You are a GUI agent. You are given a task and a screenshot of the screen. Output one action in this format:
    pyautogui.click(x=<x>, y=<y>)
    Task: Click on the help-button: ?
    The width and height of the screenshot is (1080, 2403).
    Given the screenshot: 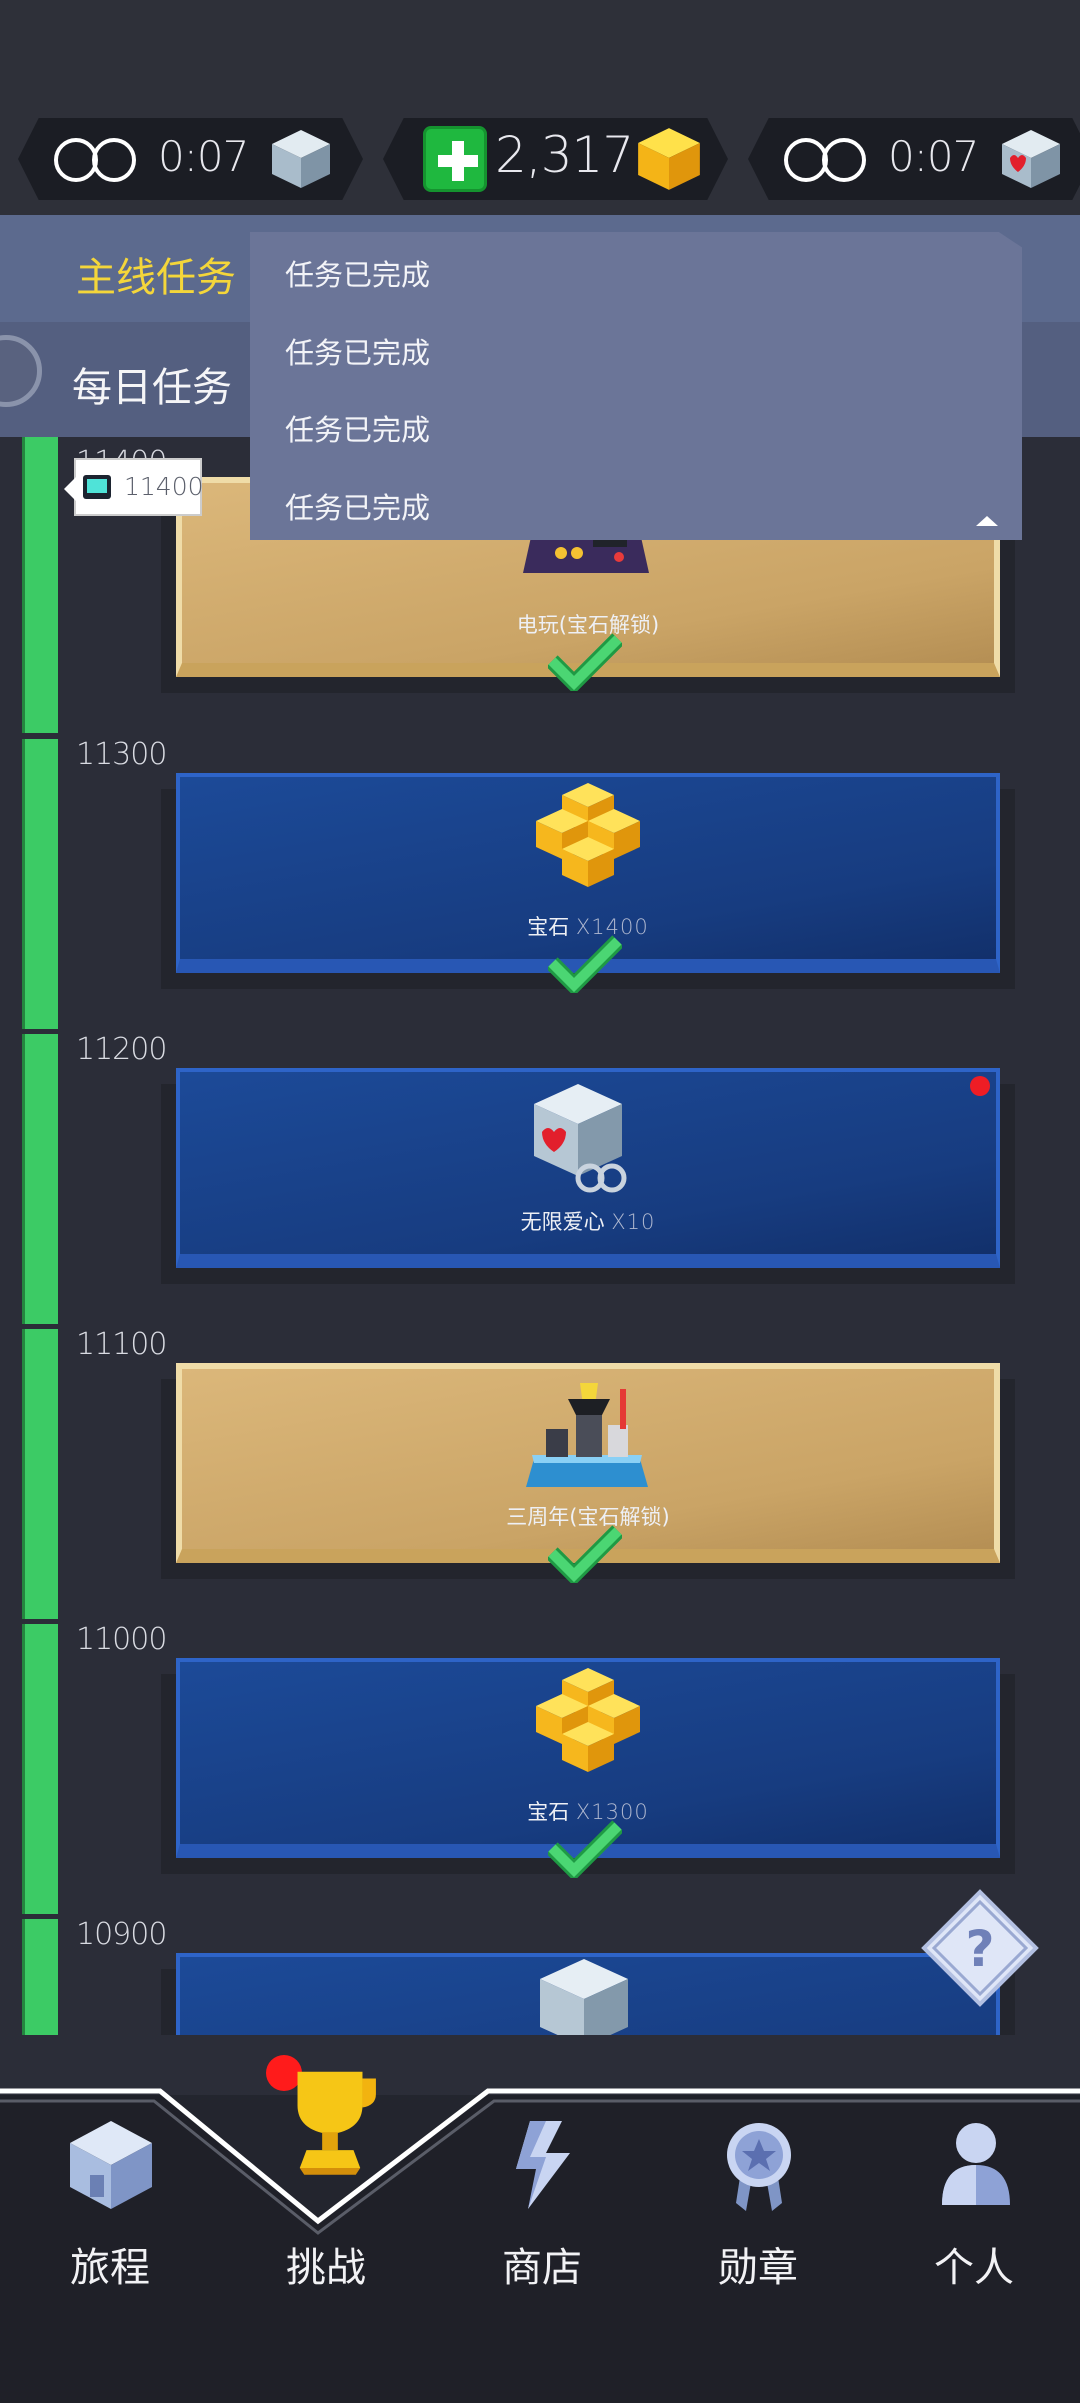 What is the action you would take?
    pyautogui.click(x=980, y=1948)
    